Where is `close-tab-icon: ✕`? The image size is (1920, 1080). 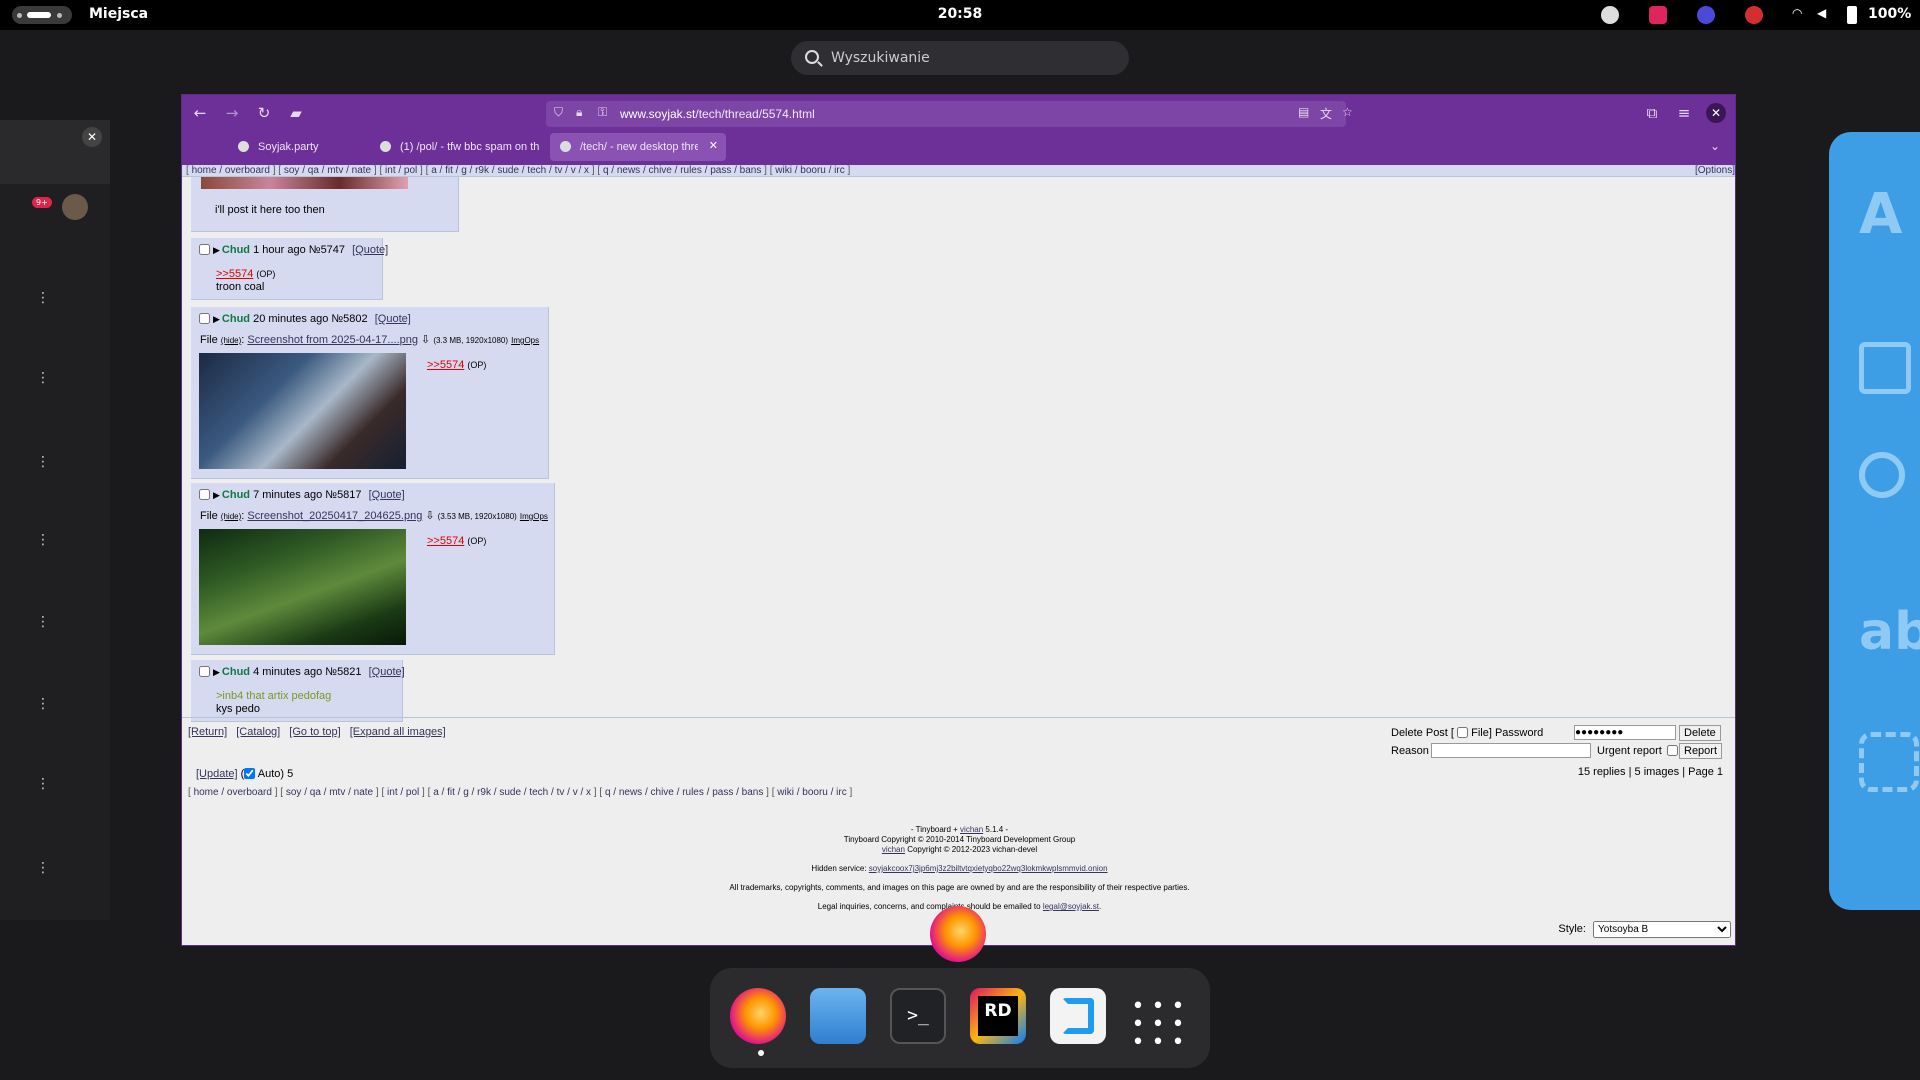
close-tab-icon: ✕ is located at coordinates (713, 145).